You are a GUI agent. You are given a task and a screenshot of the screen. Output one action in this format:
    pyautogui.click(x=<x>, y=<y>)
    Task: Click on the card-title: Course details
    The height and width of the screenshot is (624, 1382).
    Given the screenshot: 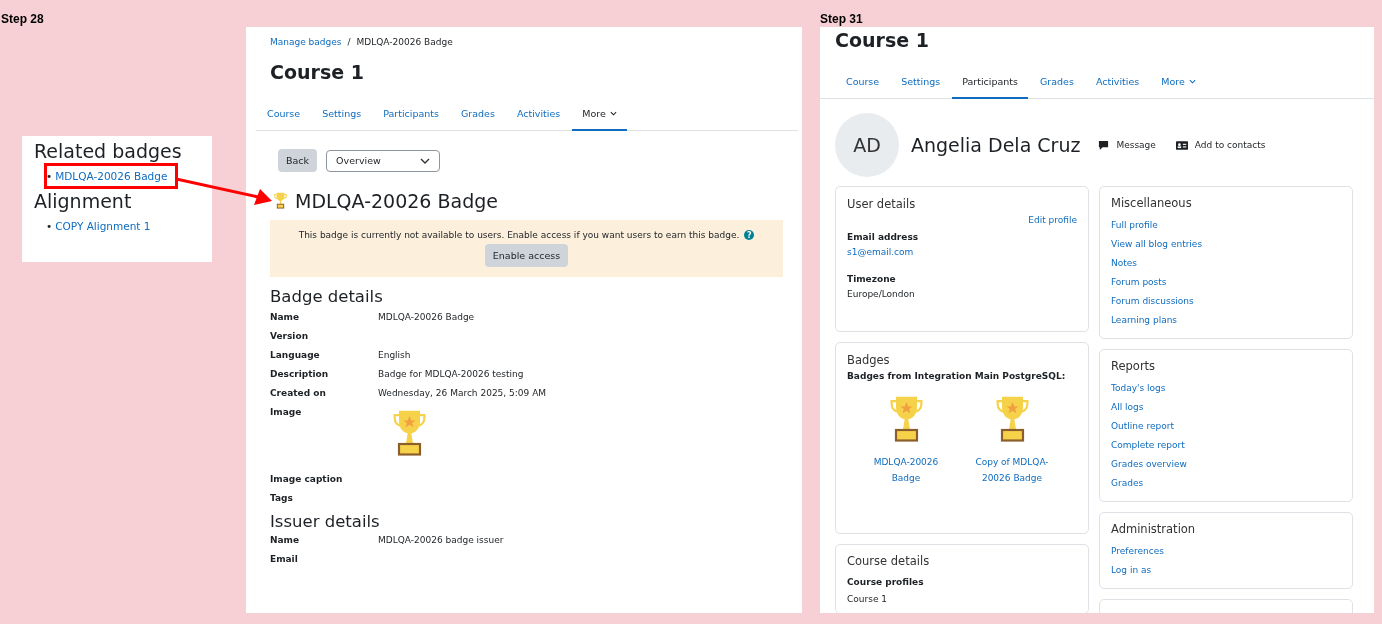 What is the action you would take?
    pyautogui.click(x=889, y=561)
    